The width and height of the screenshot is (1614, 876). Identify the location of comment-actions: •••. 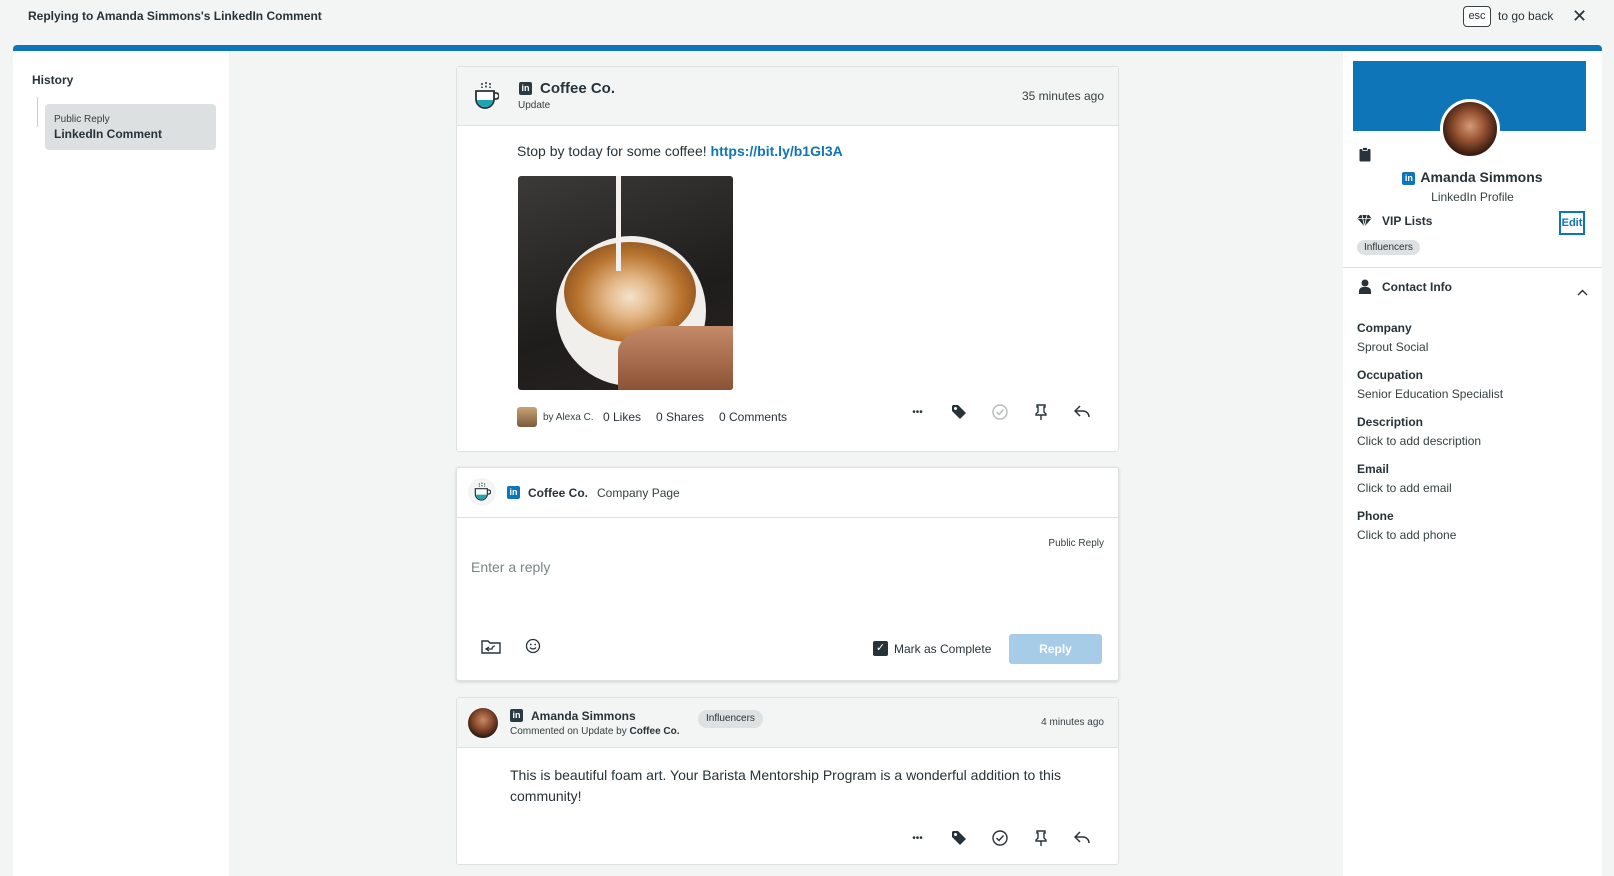
(999, 838).